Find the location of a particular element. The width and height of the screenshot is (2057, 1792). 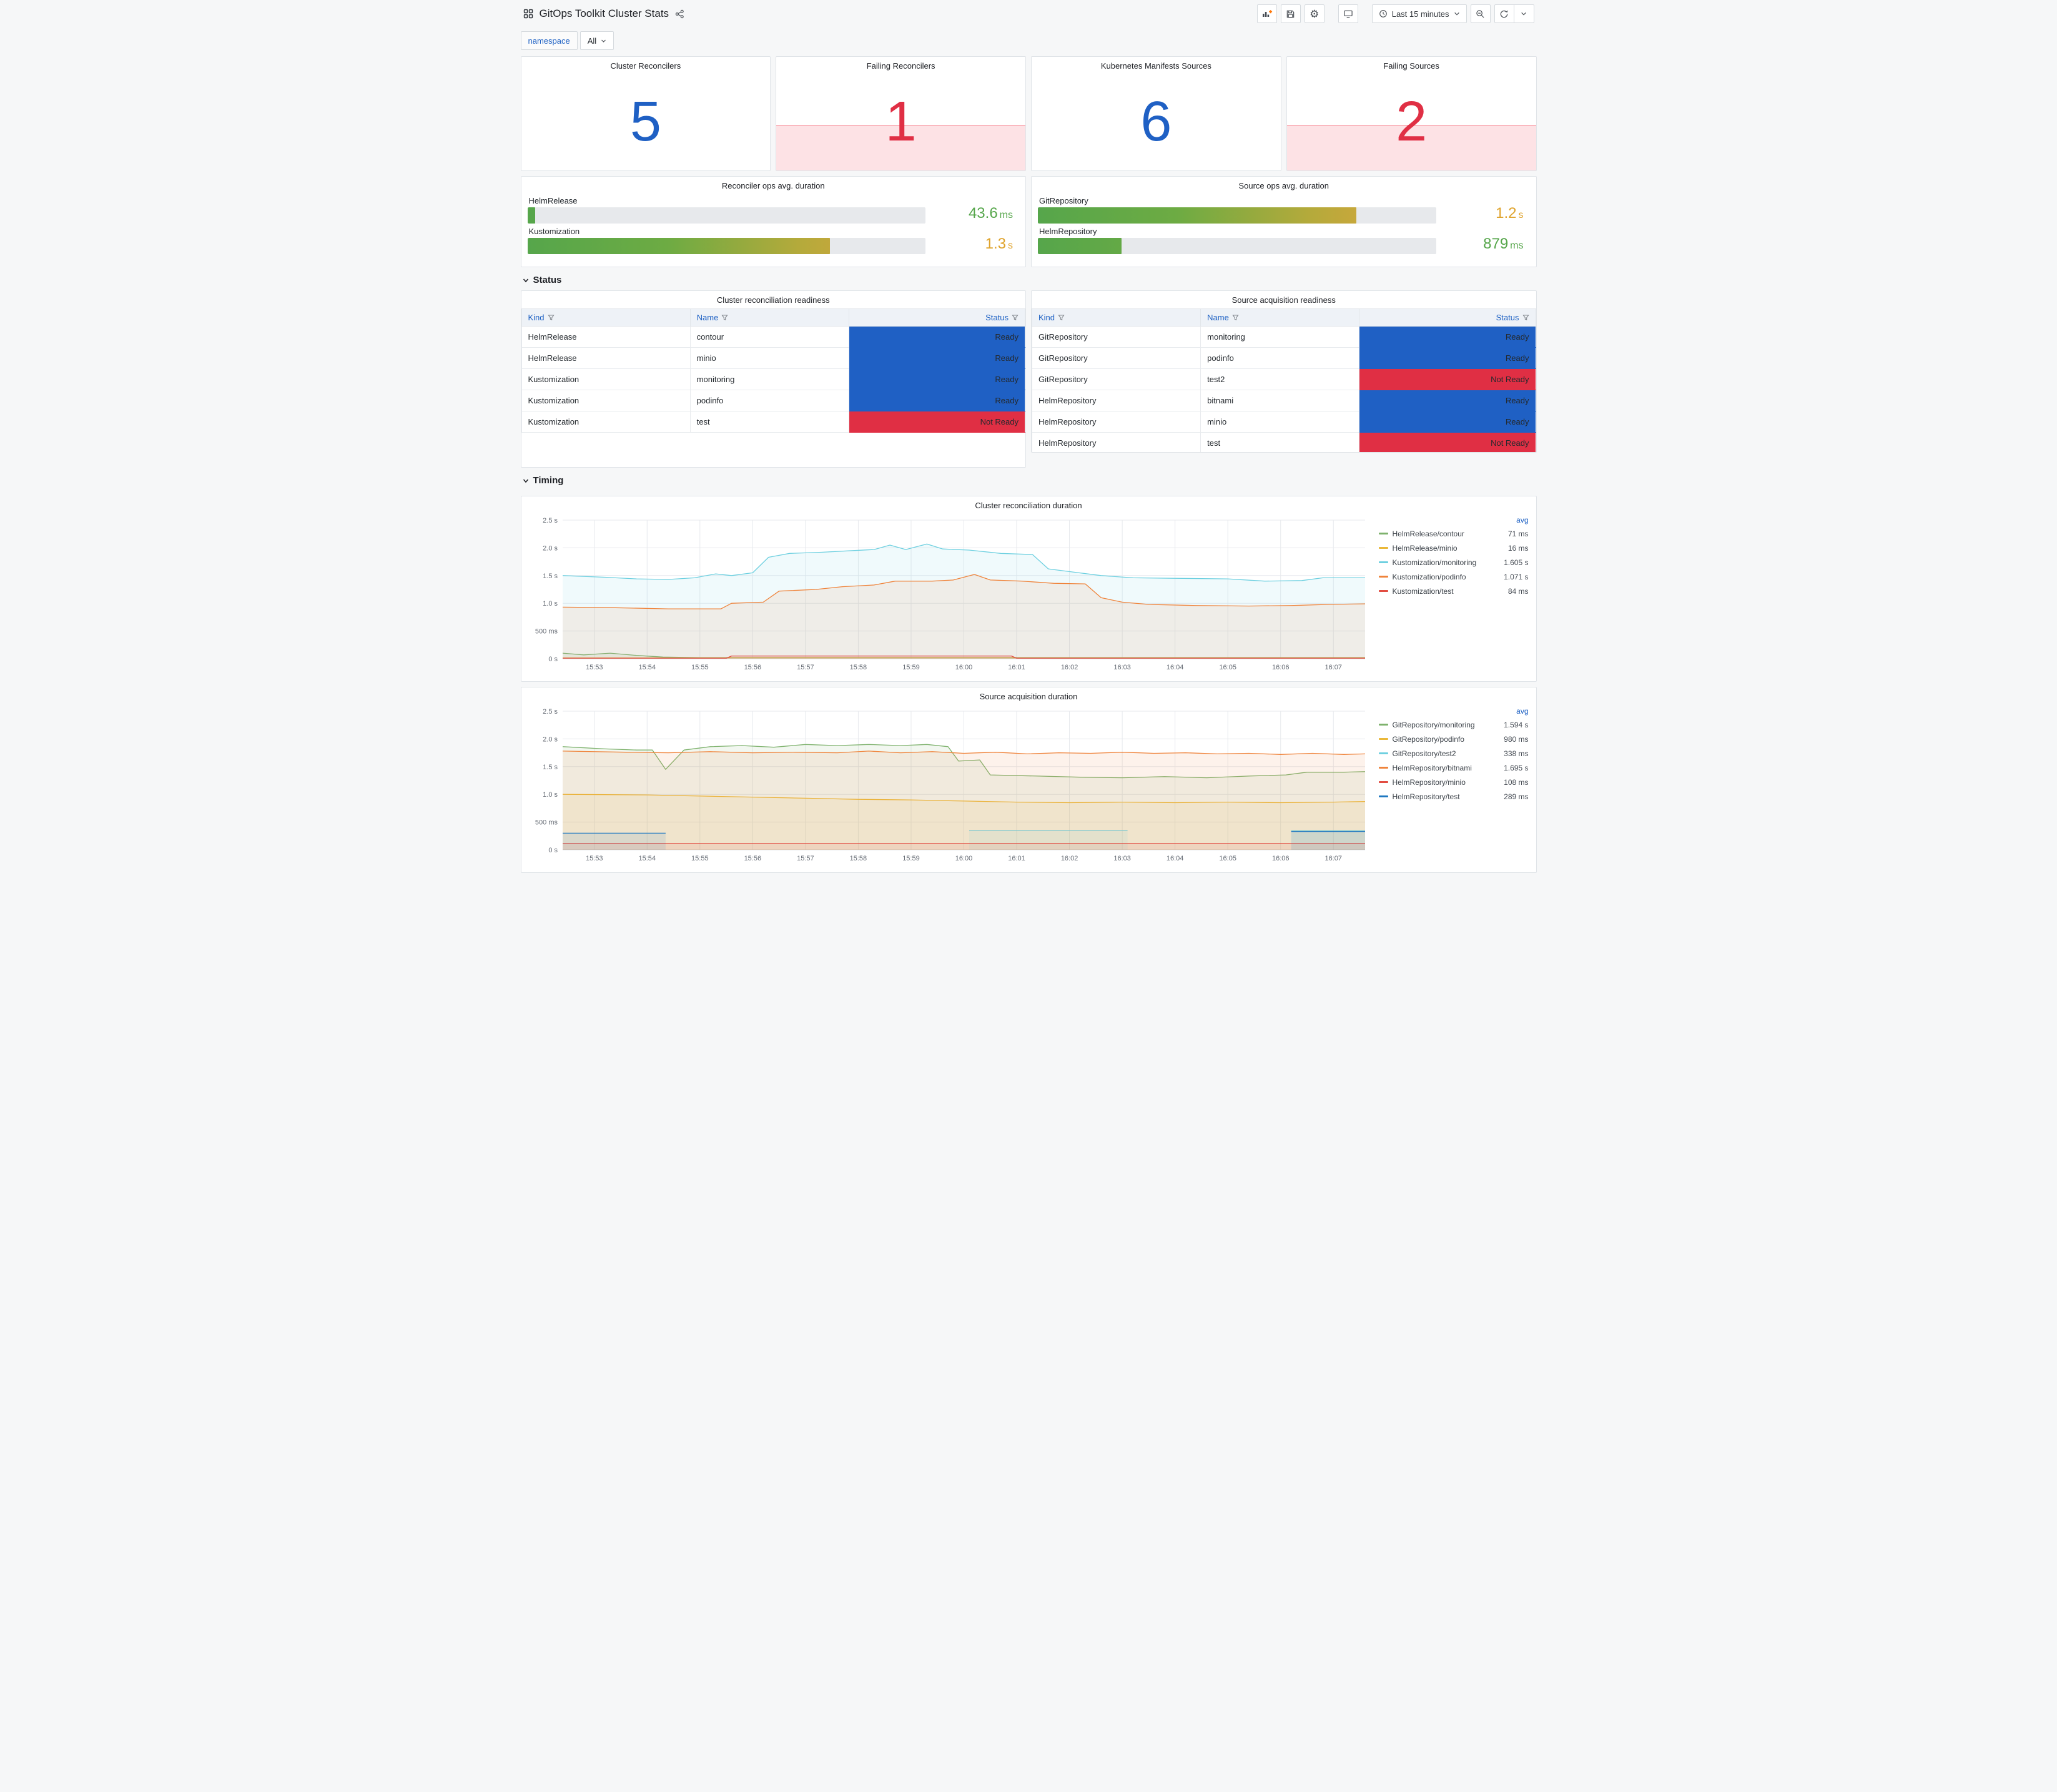

svg-text: 16:05 is located at coordinates (1228, 858).